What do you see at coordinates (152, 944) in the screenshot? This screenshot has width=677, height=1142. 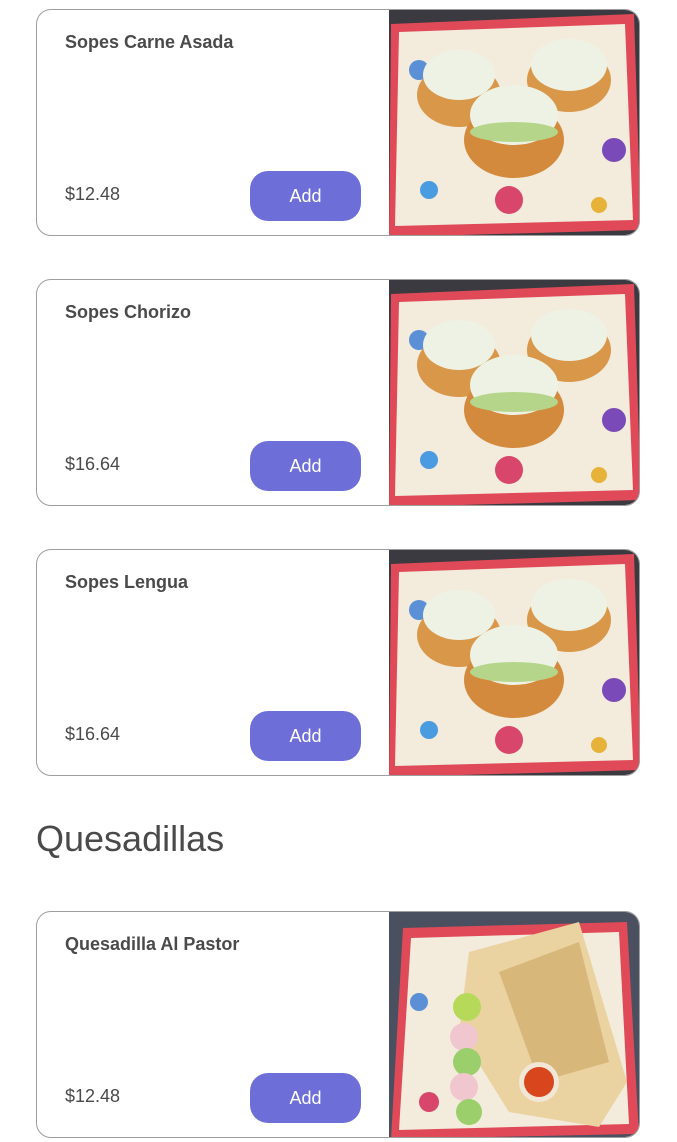 I see `item-name: Quesadilla Al Pastor` at bounding box center [152, 944].